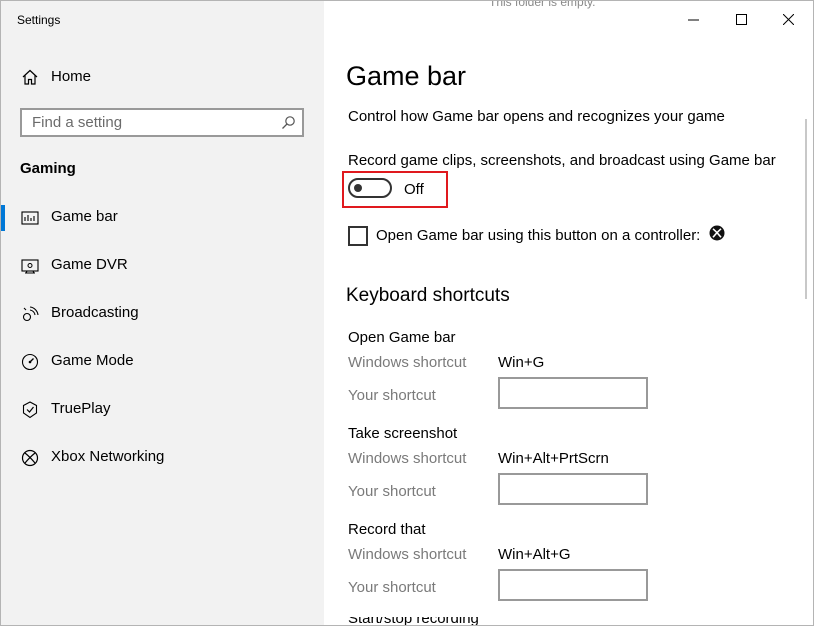  I want to click on home-icon, so click(30, 77).